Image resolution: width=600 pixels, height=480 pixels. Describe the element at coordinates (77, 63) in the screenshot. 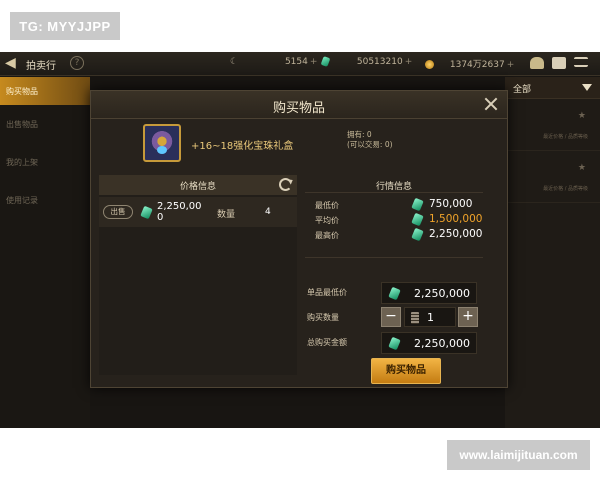

I see `help-icon: ?` at that location.